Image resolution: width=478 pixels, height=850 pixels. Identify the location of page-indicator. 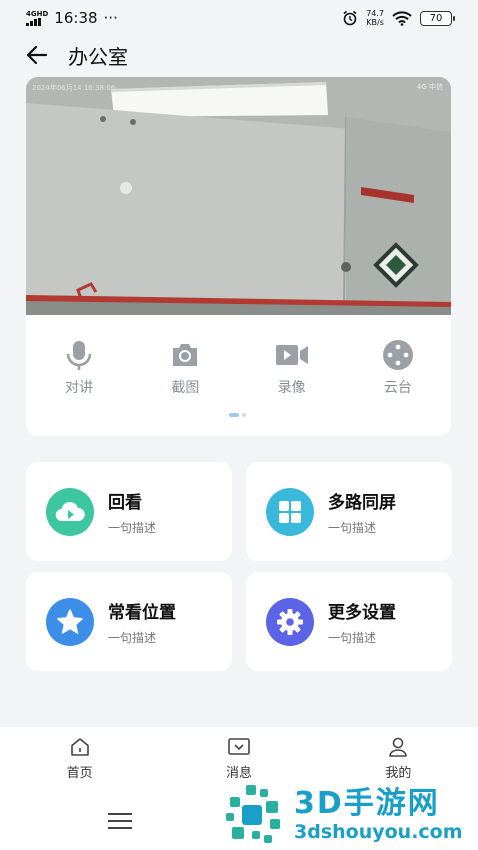
(237, 415).